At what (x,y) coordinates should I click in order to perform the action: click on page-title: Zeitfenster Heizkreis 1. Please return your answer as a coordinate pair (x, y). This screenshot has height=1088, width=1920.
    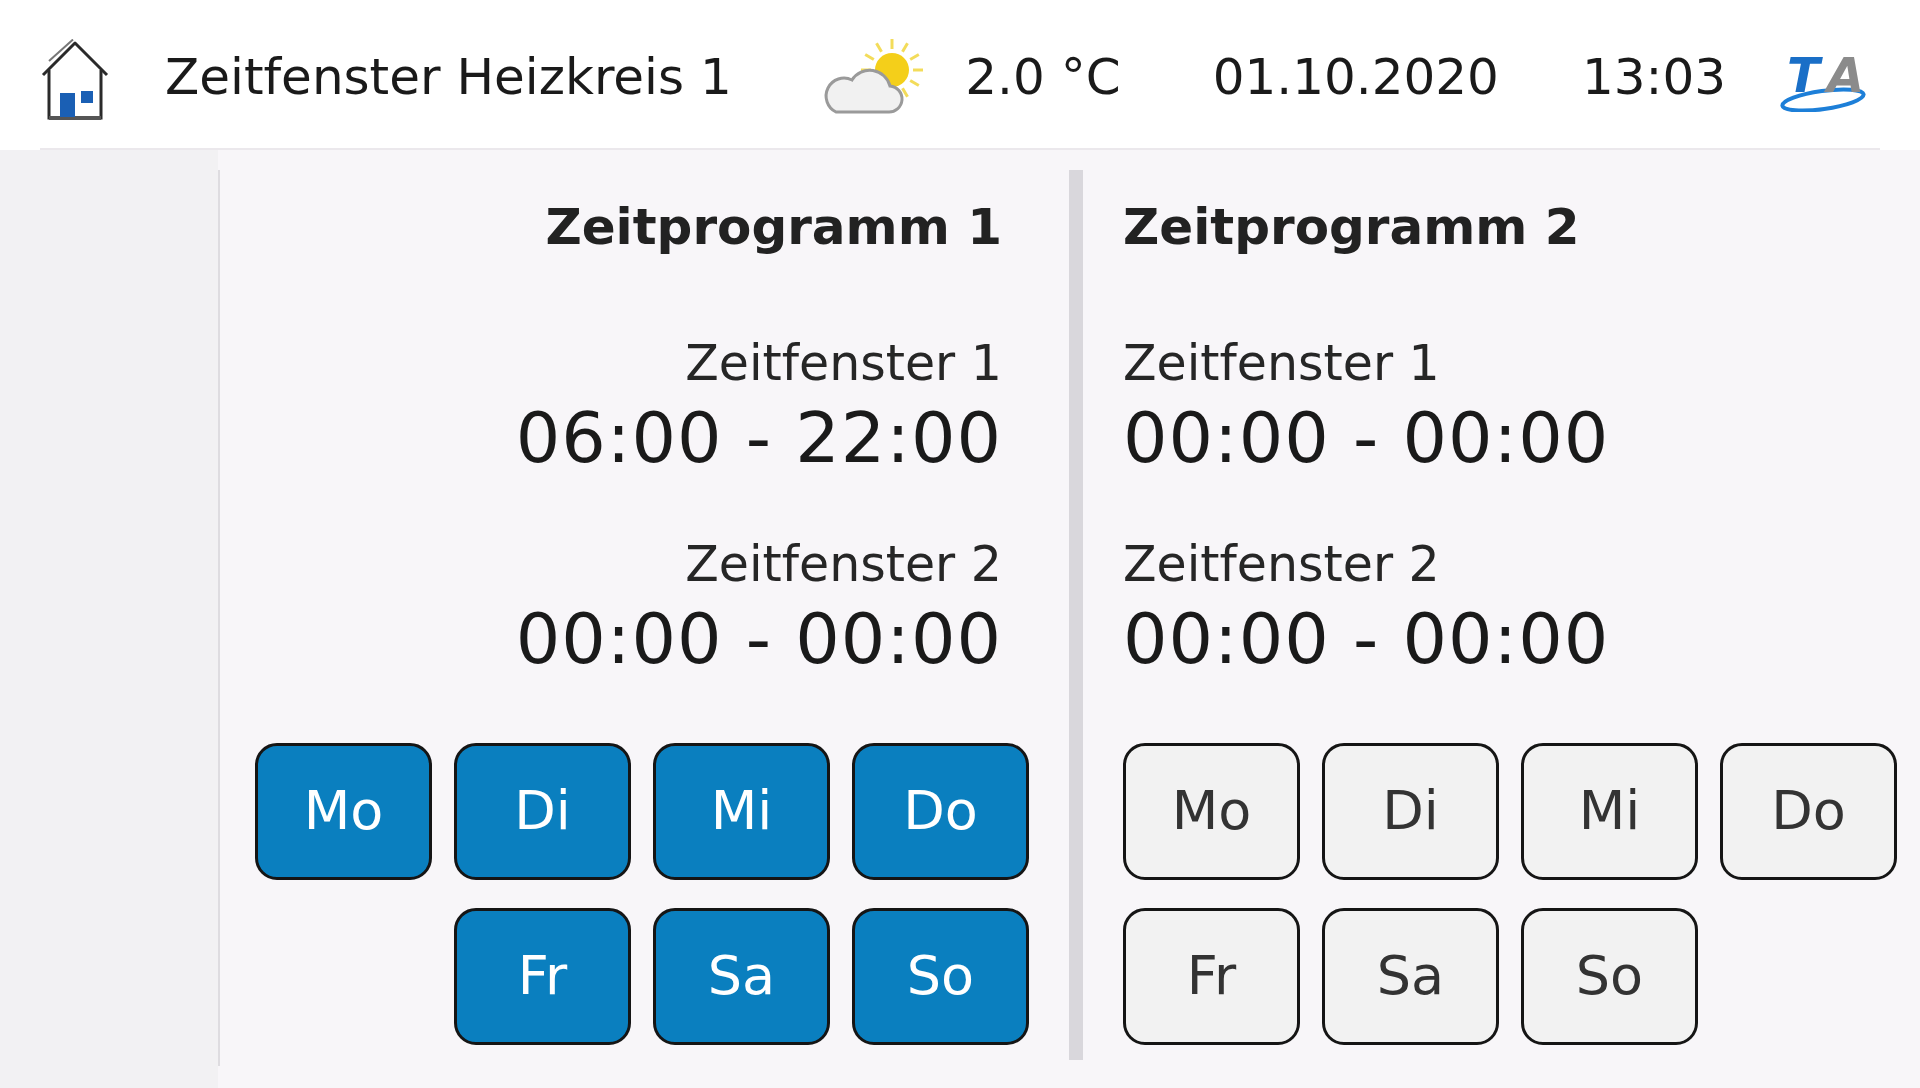
    Looking at the image, I should click on (448, 78).